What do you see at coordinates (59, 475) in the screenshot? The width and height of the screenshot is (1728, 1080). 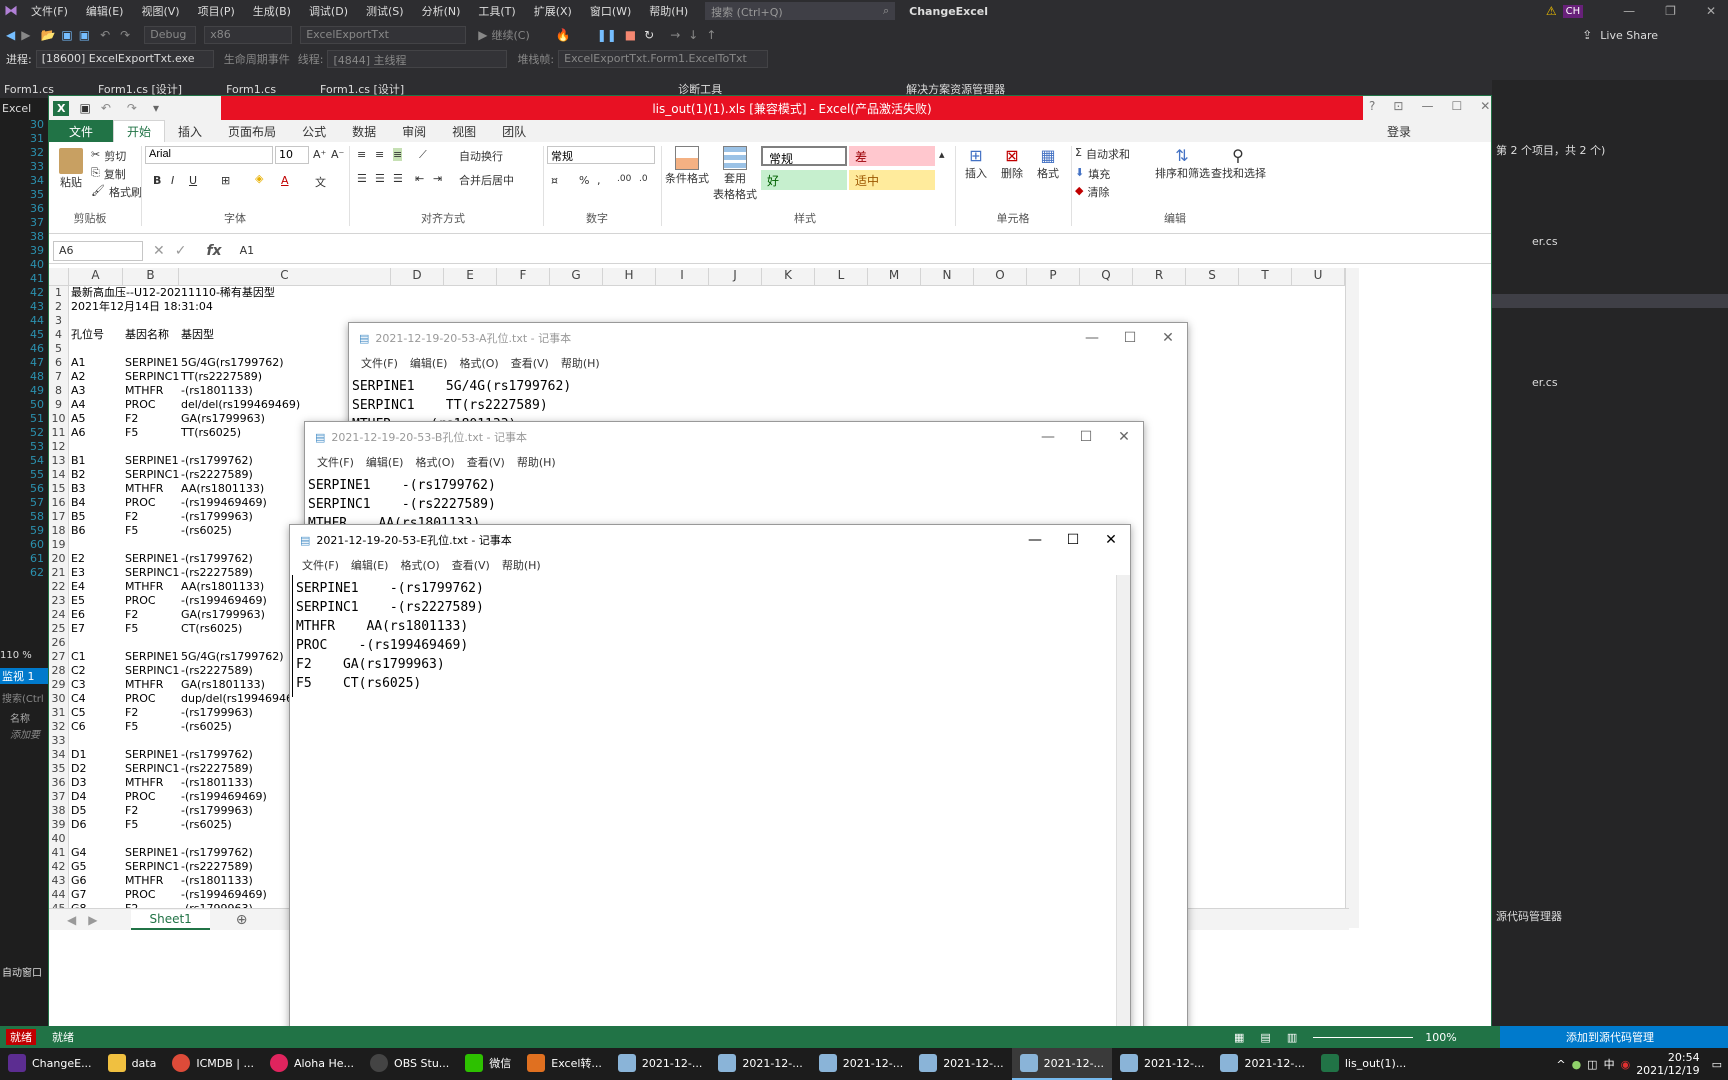 I see `row-number: 14` at bounding box center [59, 475].